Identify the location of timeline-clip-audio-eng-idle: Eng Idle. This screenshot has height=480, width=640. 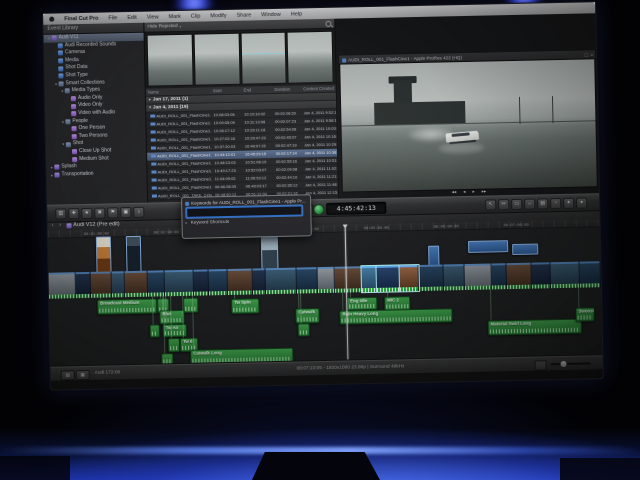
(362, 303).